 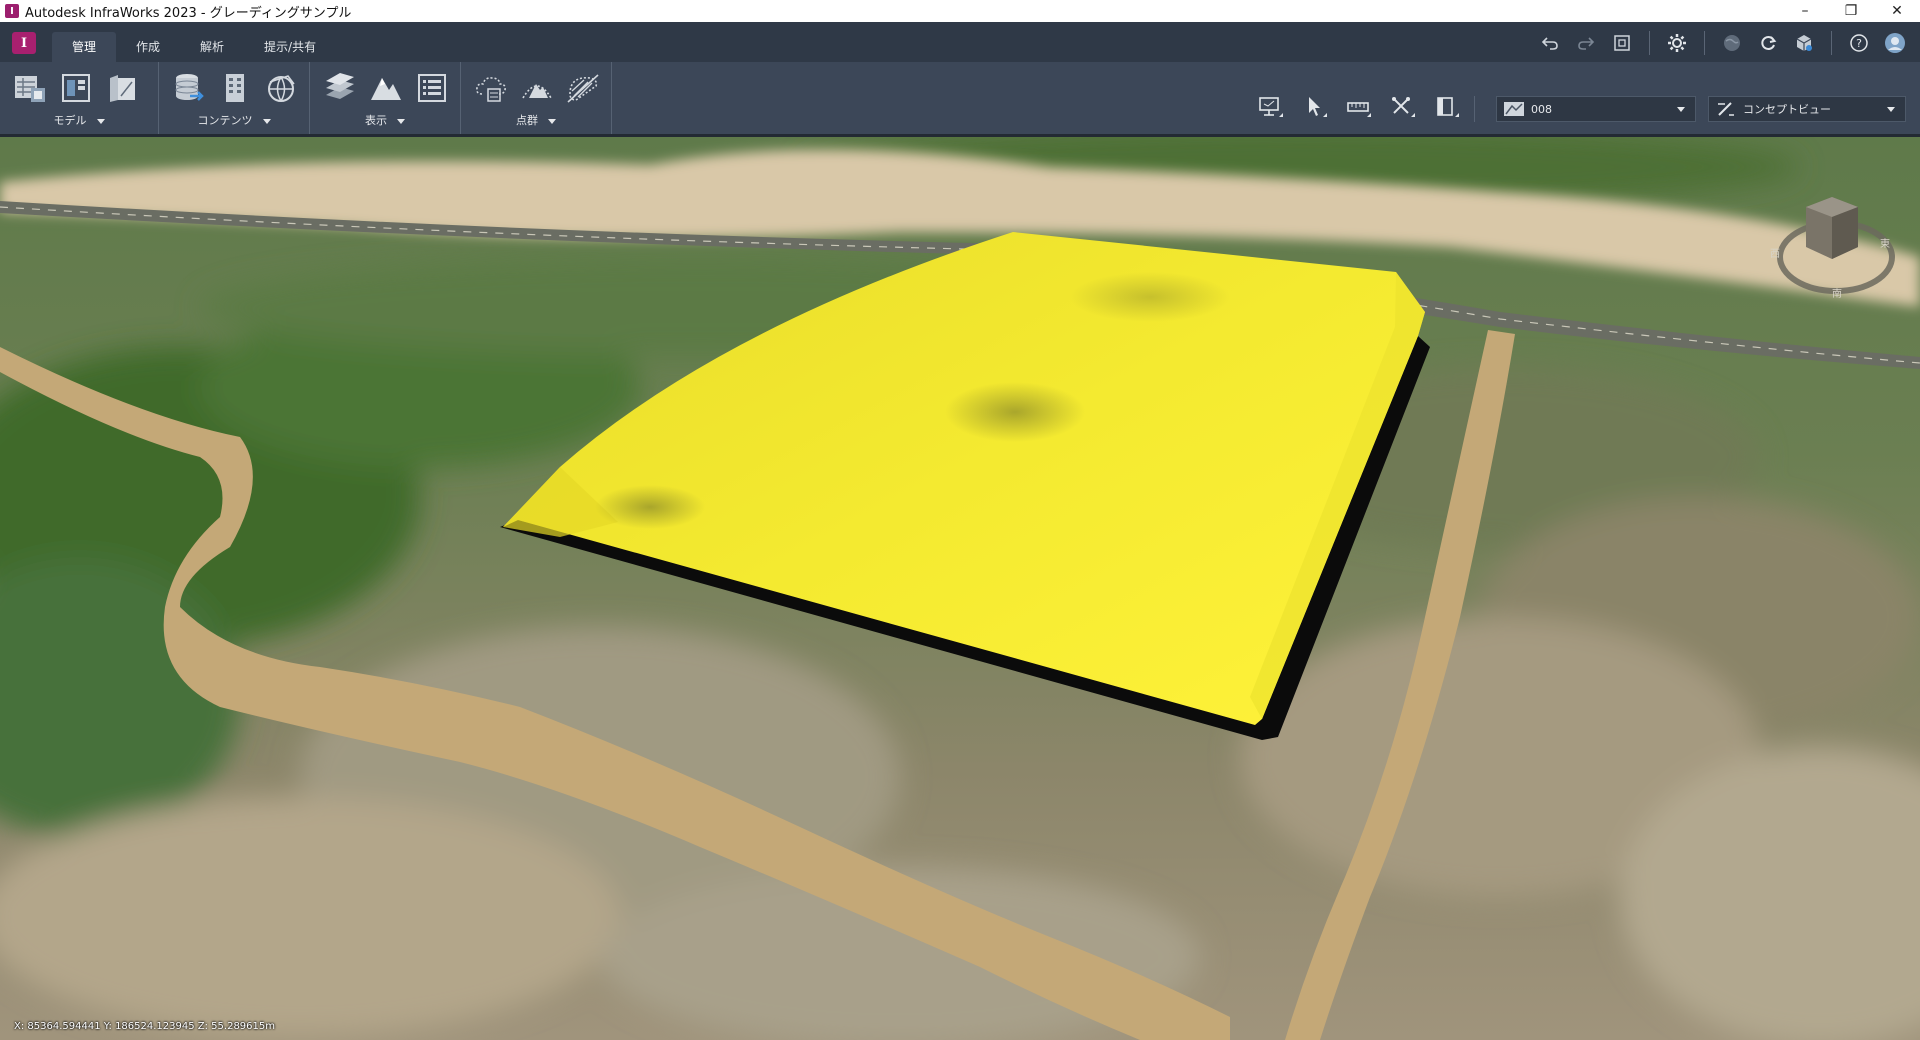 I want to click on app-icon: I, so click(x=12, y=11).